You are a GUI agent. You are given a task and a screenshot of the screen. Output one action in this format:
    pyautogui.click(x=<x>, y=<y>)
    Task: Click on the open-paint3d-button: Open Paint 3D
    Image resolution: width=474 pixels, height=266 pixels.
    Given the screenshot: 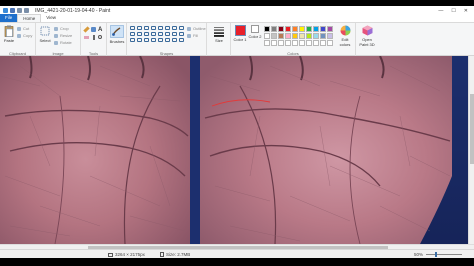 What is the action you would take?
    pyautogui.click(x=367, y=36)
    